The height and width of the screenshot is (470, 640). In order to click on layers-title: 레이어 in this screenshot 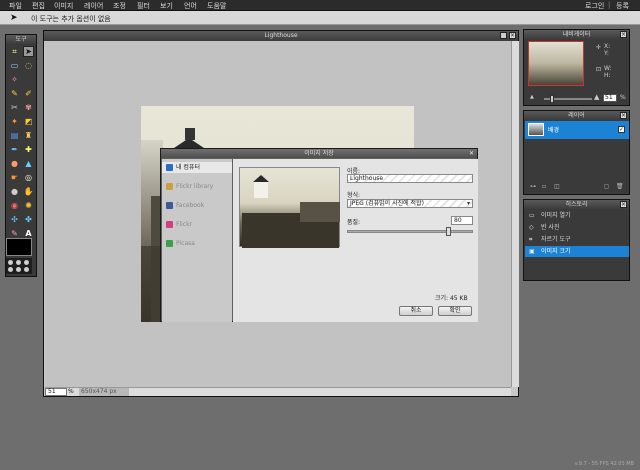, I will do `click(576, 115)`.